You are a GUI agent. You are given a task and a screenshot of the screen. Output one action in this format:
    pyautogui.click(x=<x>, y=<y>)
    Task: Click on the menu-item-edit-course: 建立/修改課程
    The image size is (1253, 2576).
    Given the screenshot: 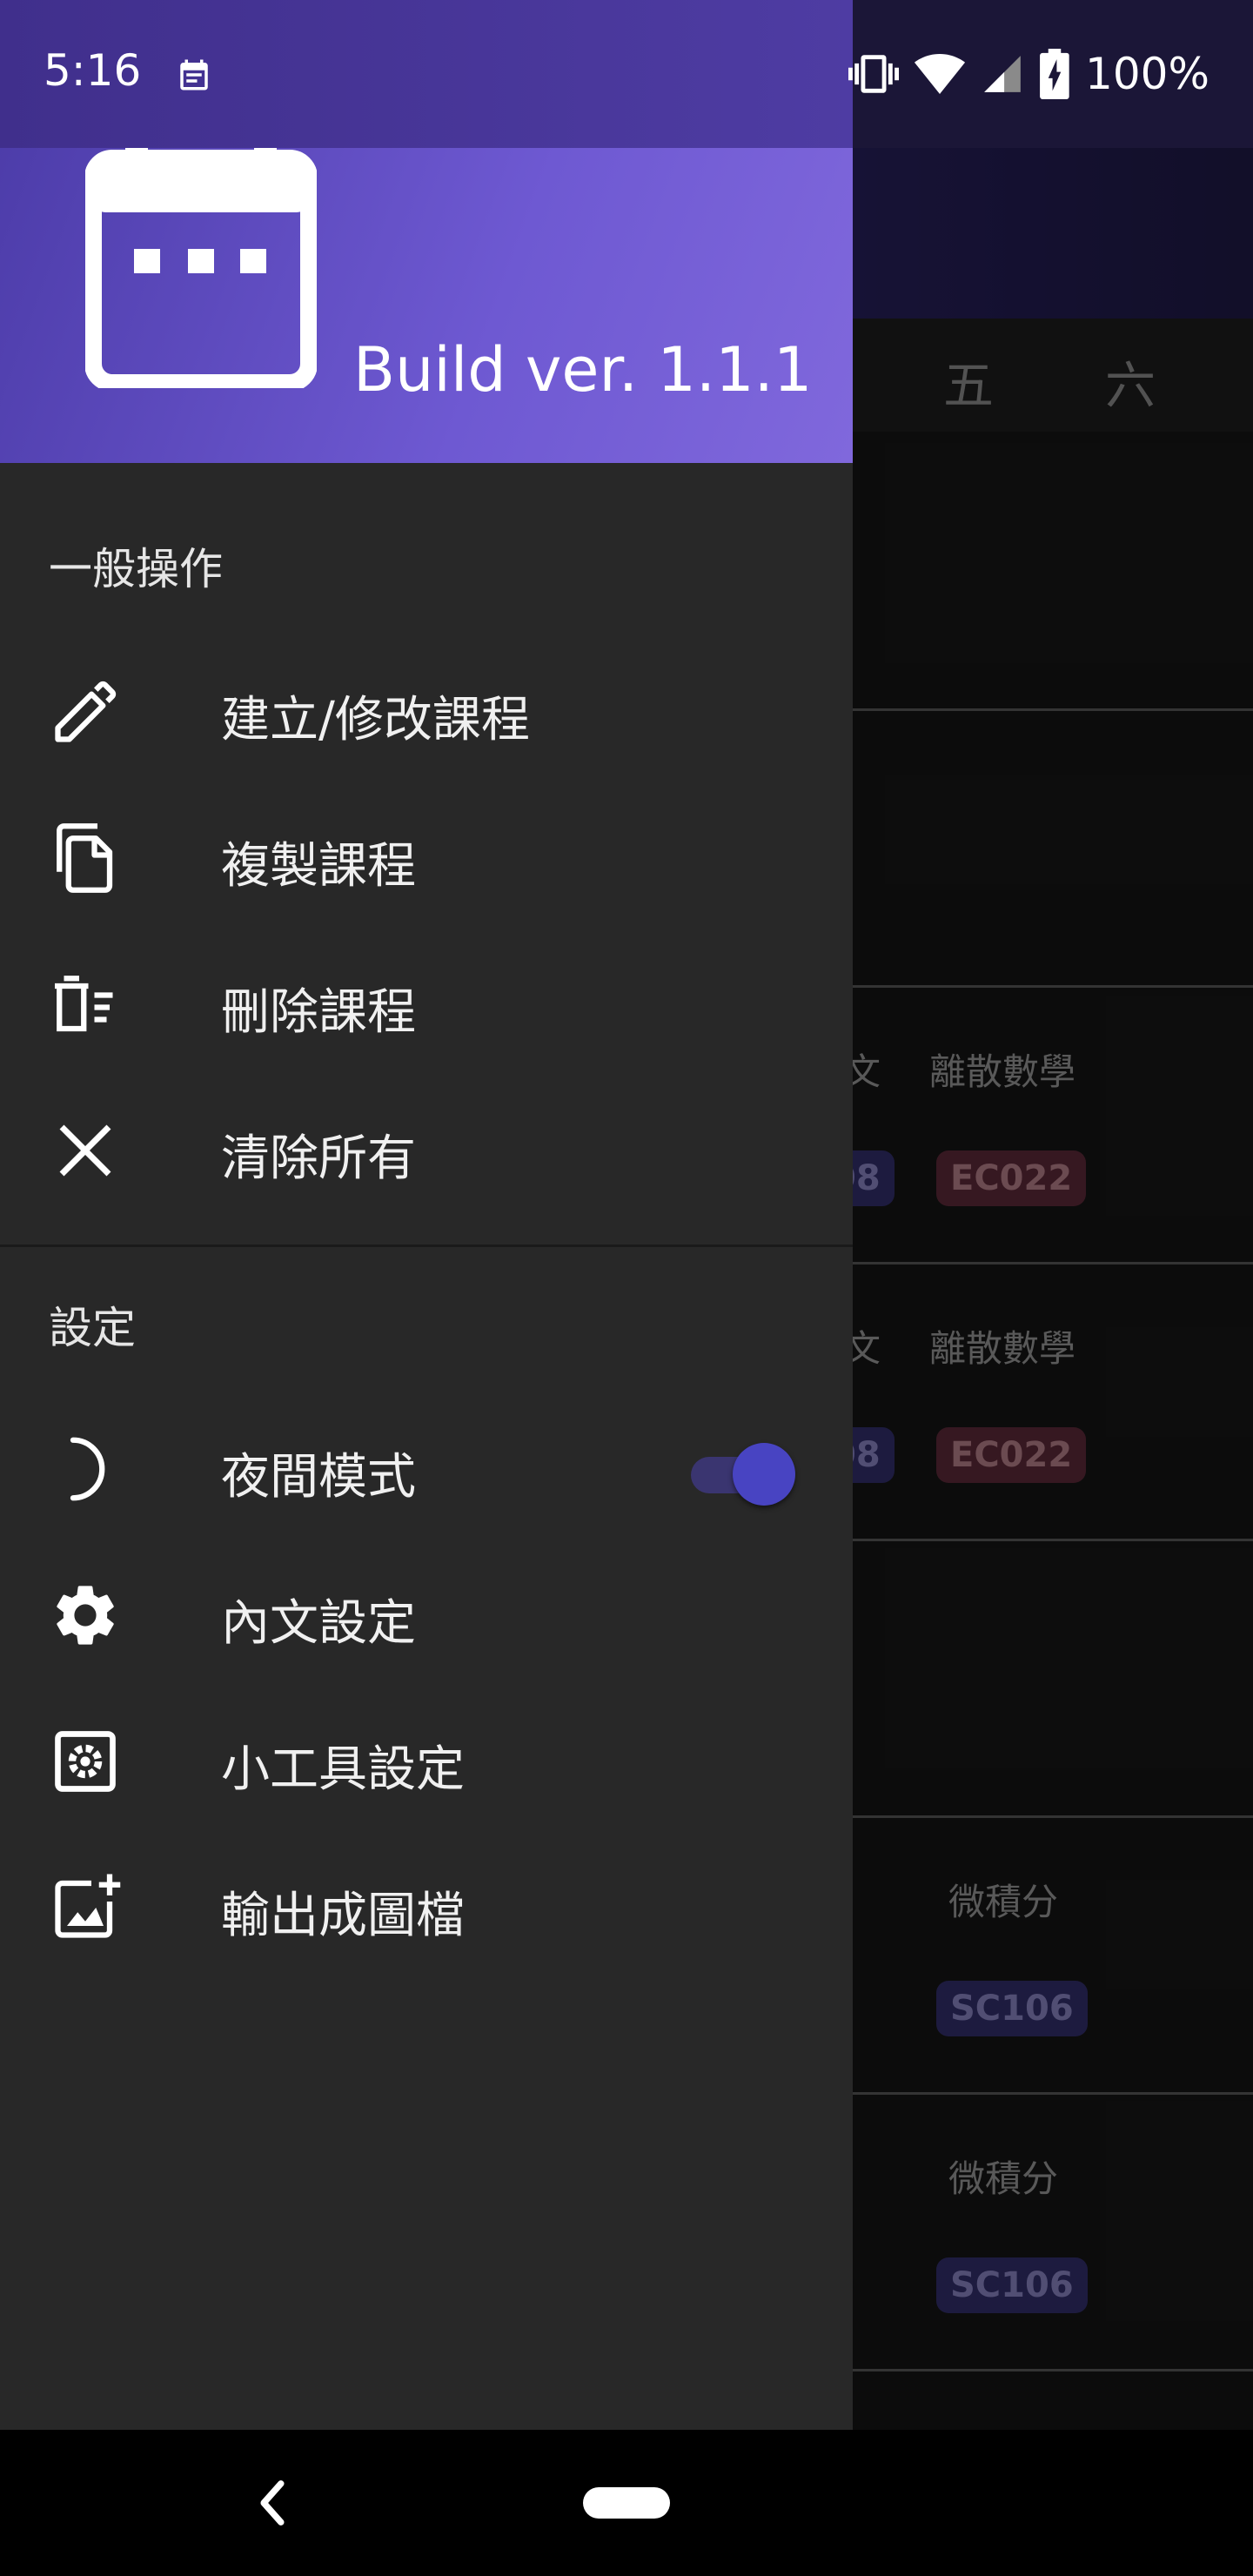 What is the action you would take?
    pyautogui.click(x=426, y=707)
    